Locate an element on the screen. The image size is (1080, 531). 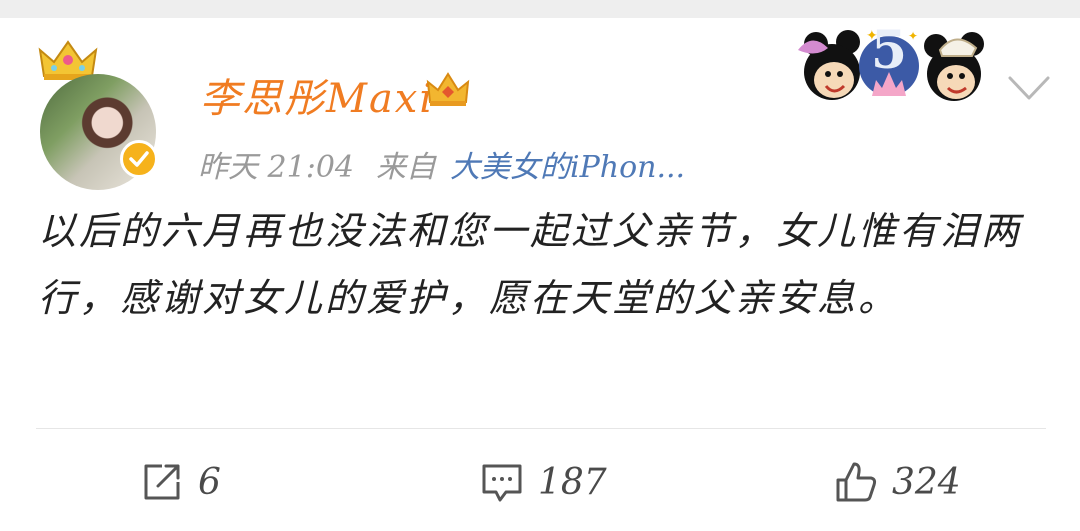
repost-button: 6 is located at coordinates (180, 482).